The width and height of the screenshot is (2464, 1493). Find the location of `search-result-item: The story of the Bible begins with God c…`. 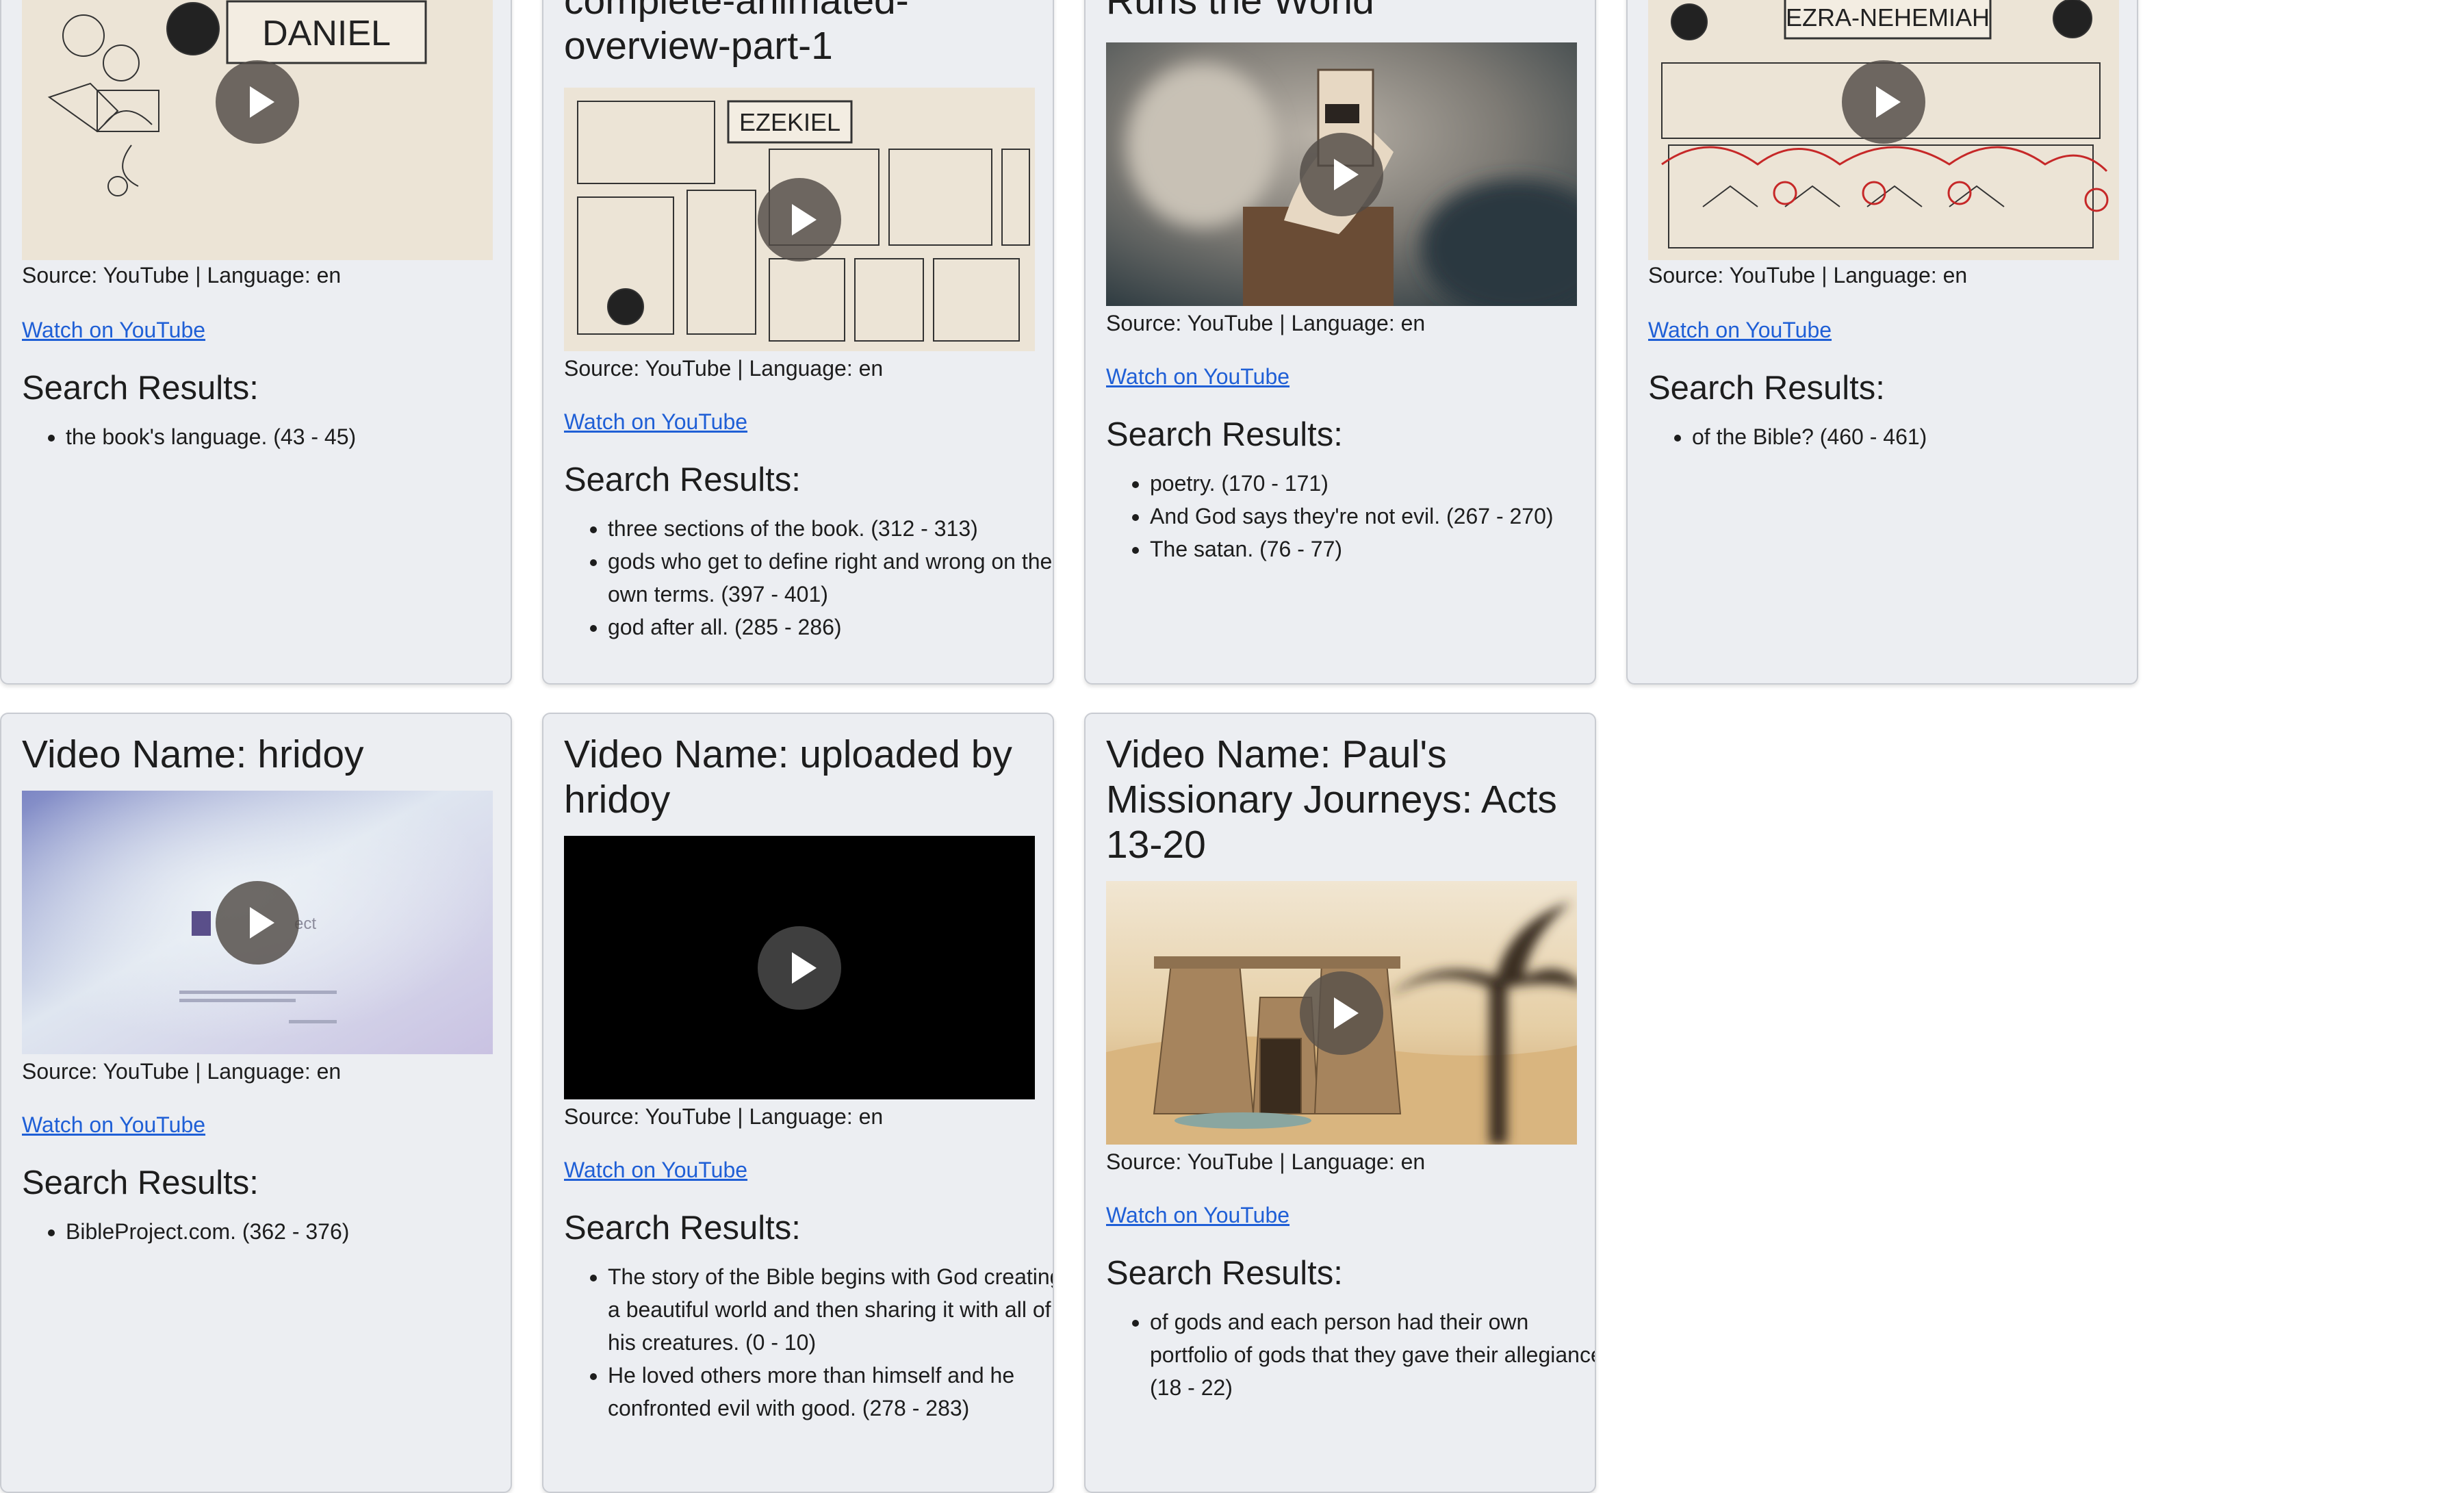

search-result-item: The story of the Bible begins with God c… is located at coordinates (831, 1309).